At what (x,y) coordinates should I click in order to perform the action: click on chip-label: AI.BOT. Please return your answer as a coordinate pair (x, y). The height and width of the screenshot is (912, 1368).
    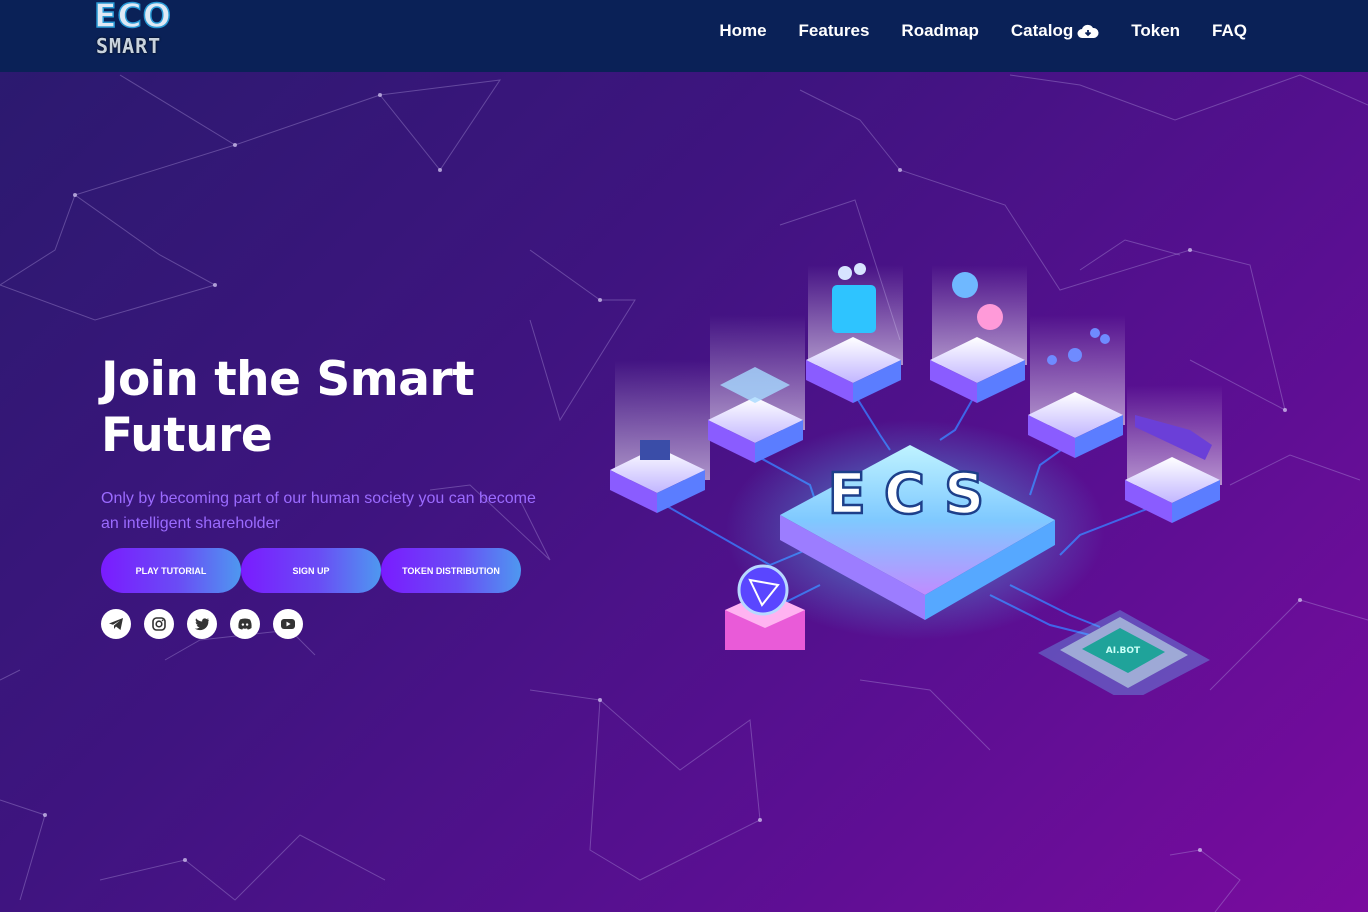
    Looking at the image, I should click on (1123, 651).